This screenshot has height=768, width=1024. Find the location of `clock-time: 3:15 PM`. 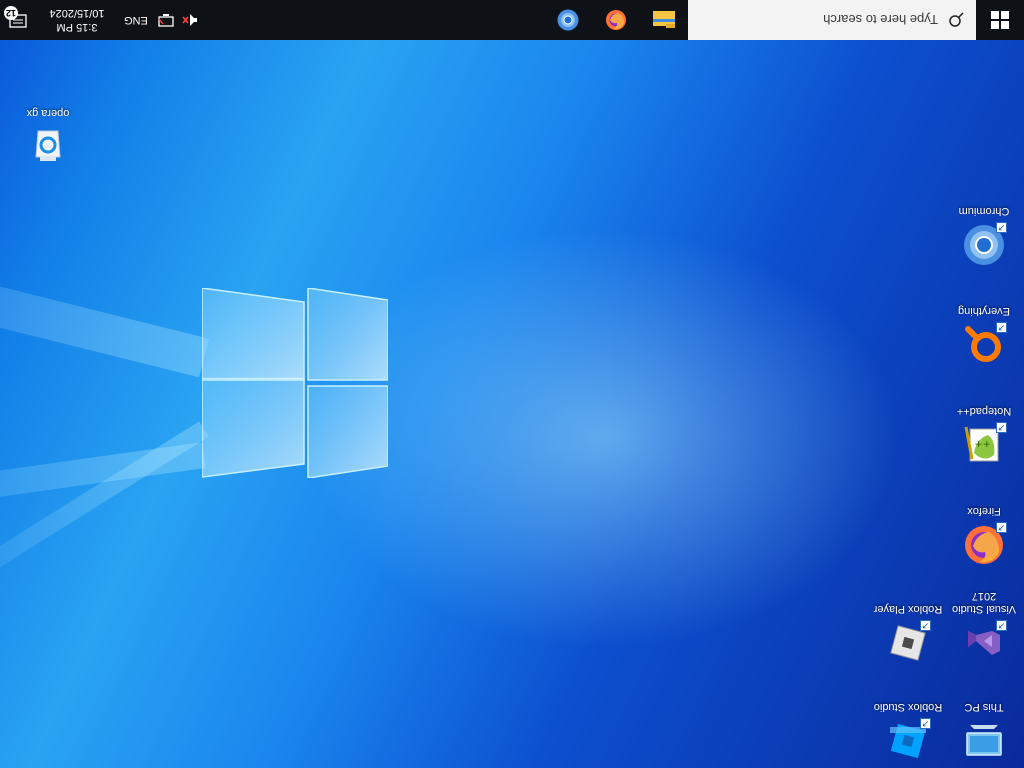

clock-time: 3:15 PM is located at coordinates (77, 27).